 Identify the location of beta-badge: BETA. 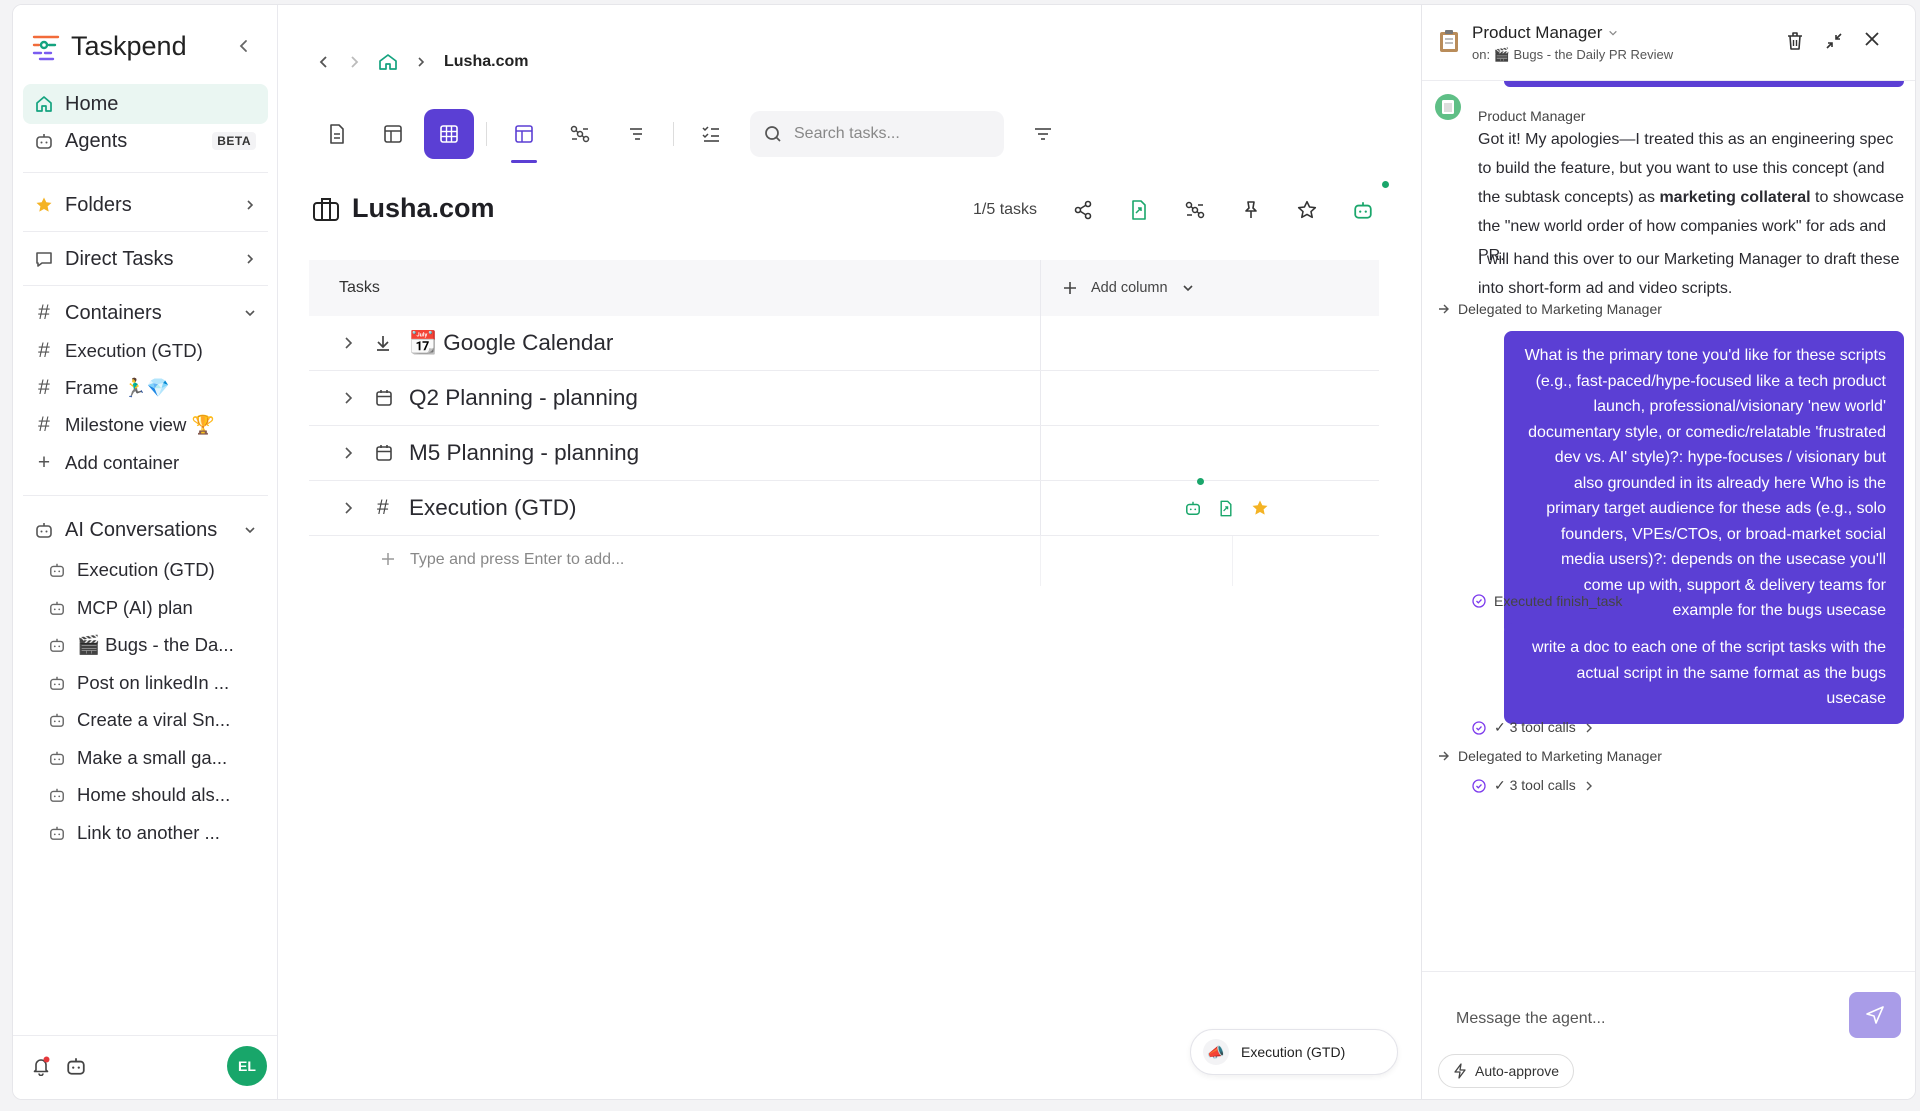
(234, 141).